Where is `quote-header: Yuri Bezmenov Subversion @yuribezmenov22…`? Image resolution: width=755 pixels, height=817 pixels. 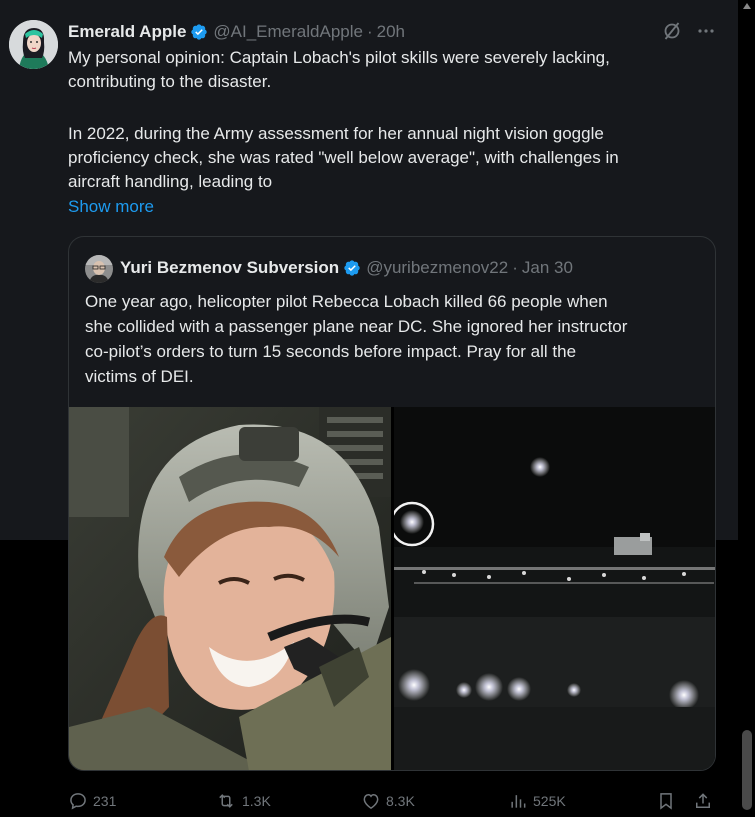
quote-header: Yuri Bezmenov Subversion @yuribezmenov22… is located at coordinates (346, 268).